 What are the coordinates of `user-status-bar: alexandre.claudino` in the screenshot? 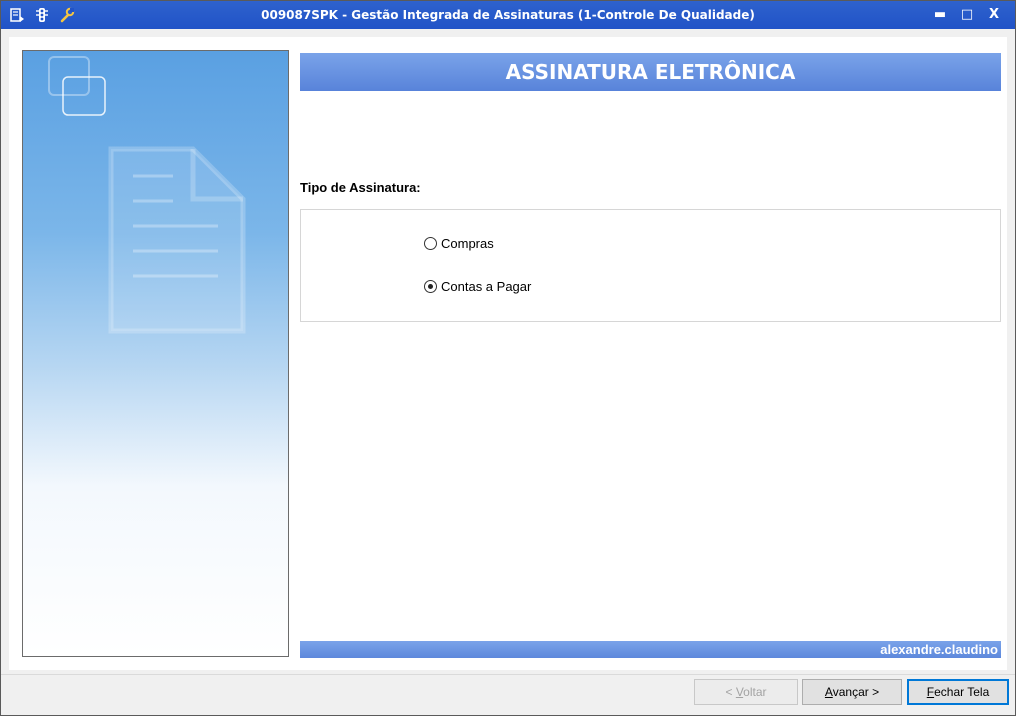 It's located at (650, 649).